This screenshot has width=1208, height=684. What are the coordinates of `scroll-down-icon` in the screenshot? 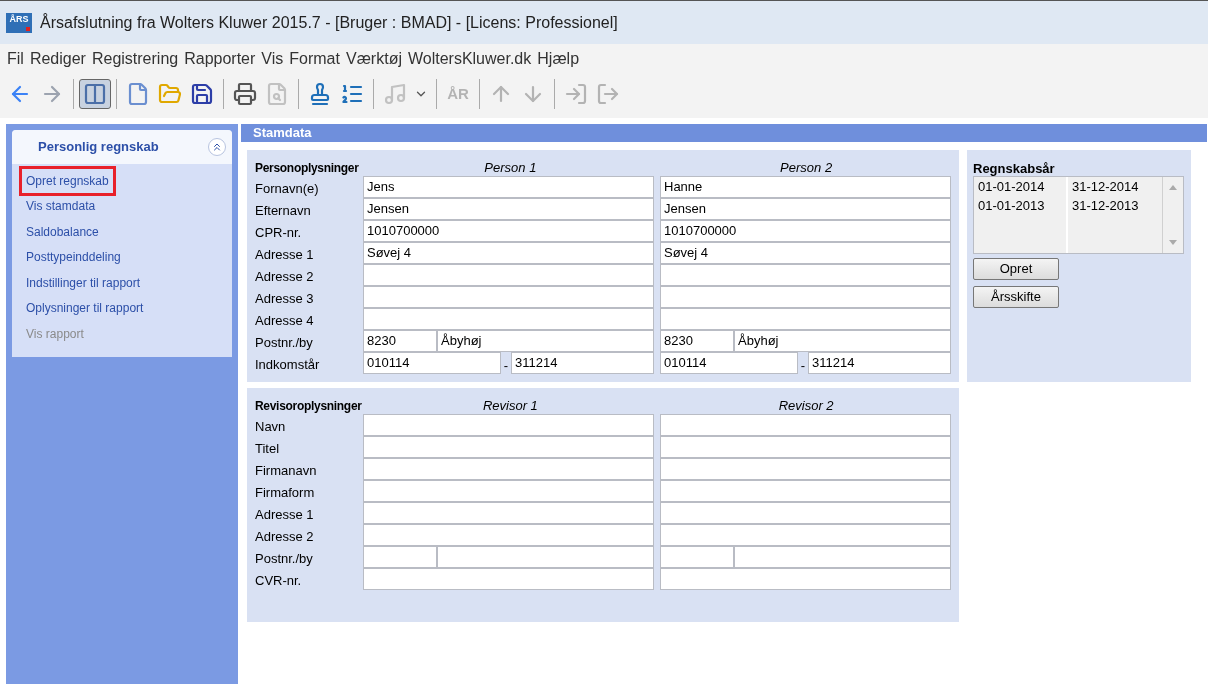 It's located at (1173, 242).